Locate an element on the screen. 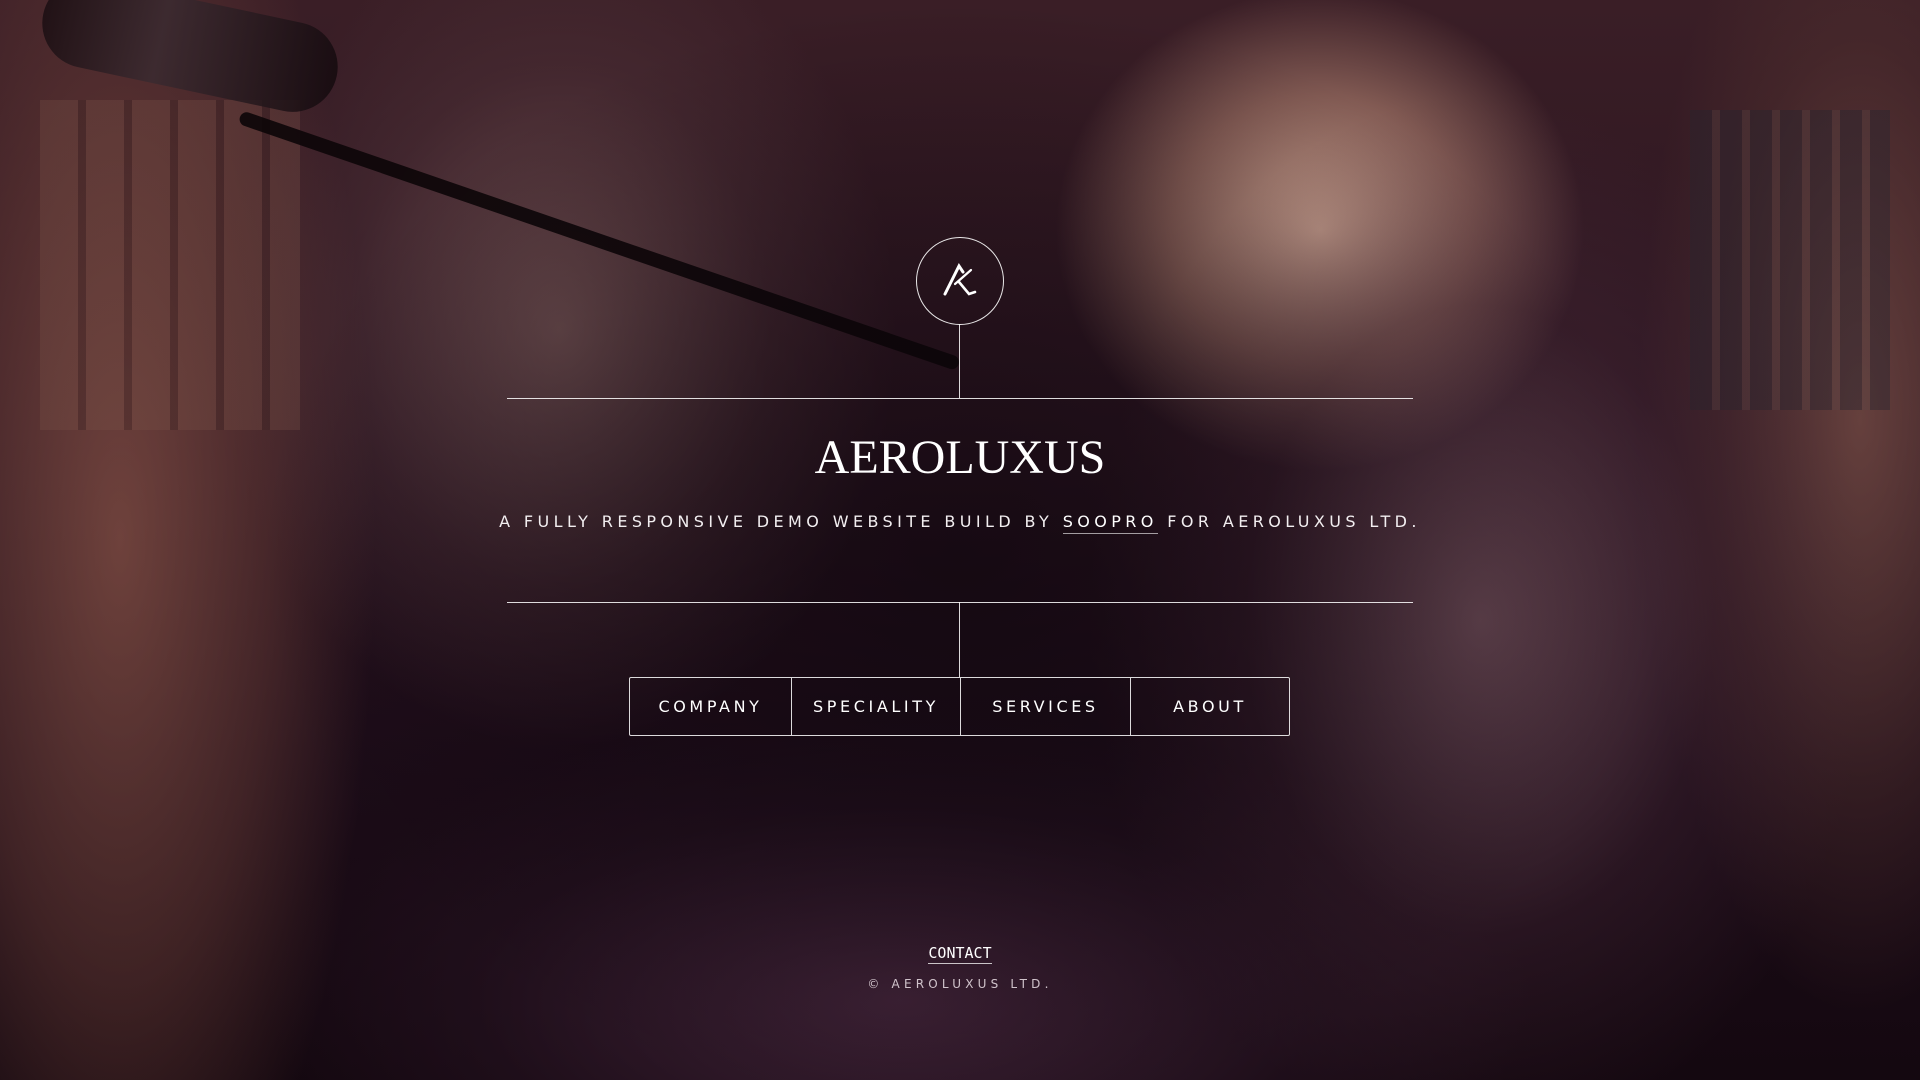 This screenshot has height=1080, width=1920. nav-speciality: SPECIALITY is located at coordinates (875, 706).